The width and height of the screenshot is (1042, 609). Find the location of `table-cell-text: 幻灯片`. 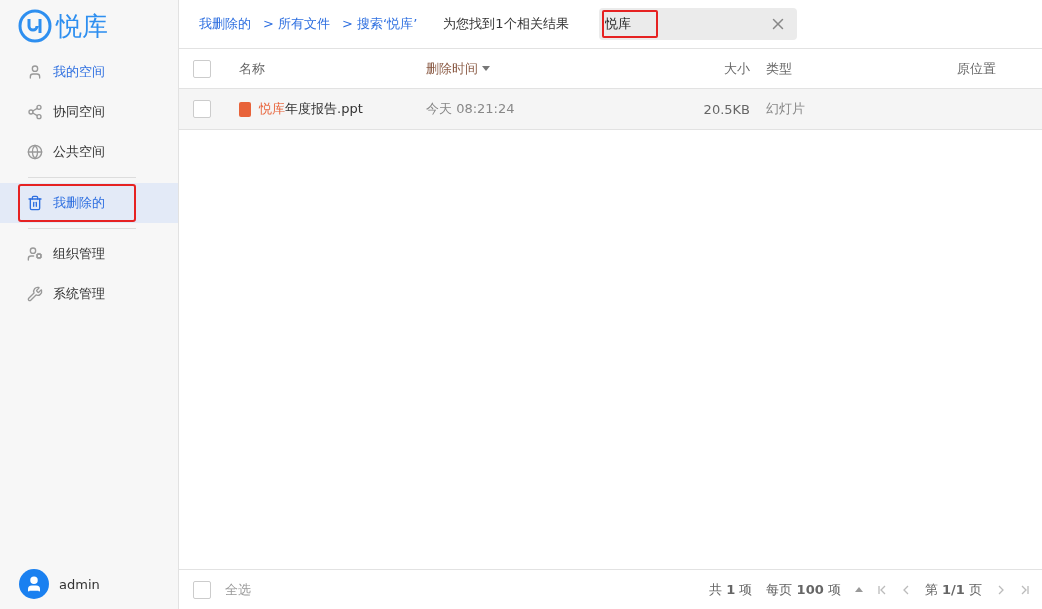

table-cell-text: 幻灯片 is located at coordinates (786, 109).